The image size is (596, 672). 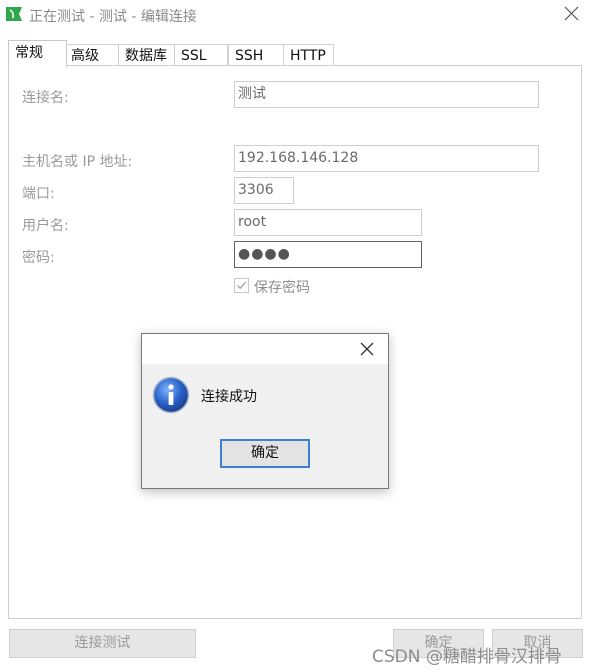 I want to click on host-label: 主机名或 IP 地址:, so click(x=77, y=162).